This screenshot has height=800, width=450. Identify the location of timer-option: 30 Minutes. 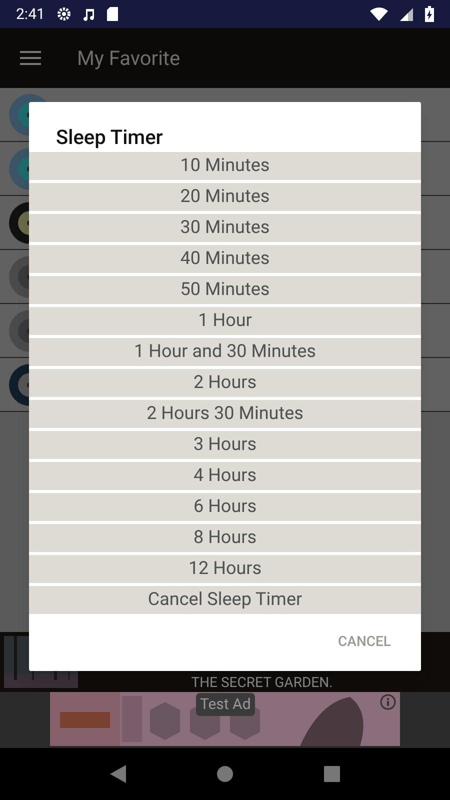
(225, 228).